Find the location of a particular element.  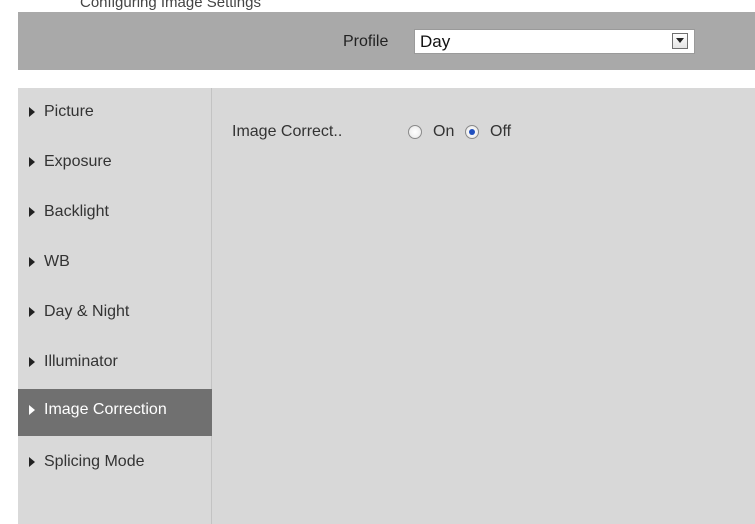

sidebar-item-backlight: Backlight is located at coordinates (115, 214).